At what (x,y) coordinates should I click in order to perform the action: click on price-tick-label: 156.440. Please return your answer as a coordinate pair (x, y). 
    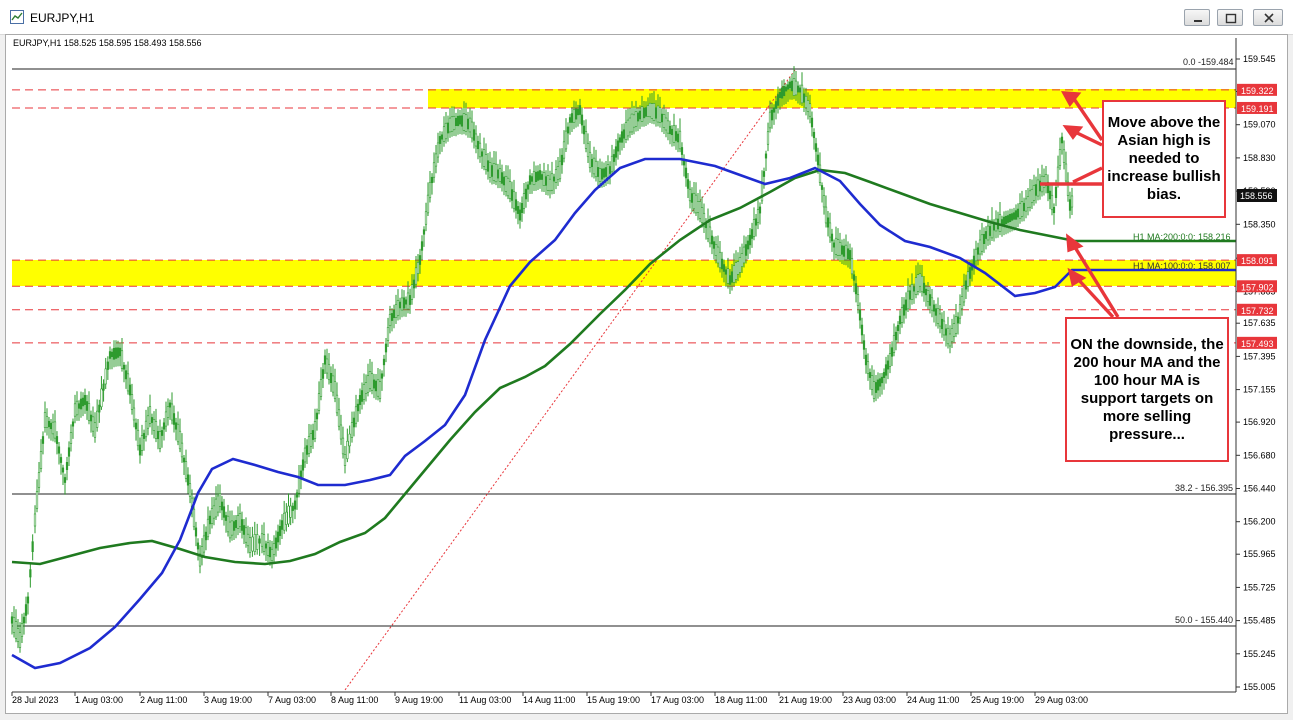
    Looking at the image, I should click on (1259, 489).